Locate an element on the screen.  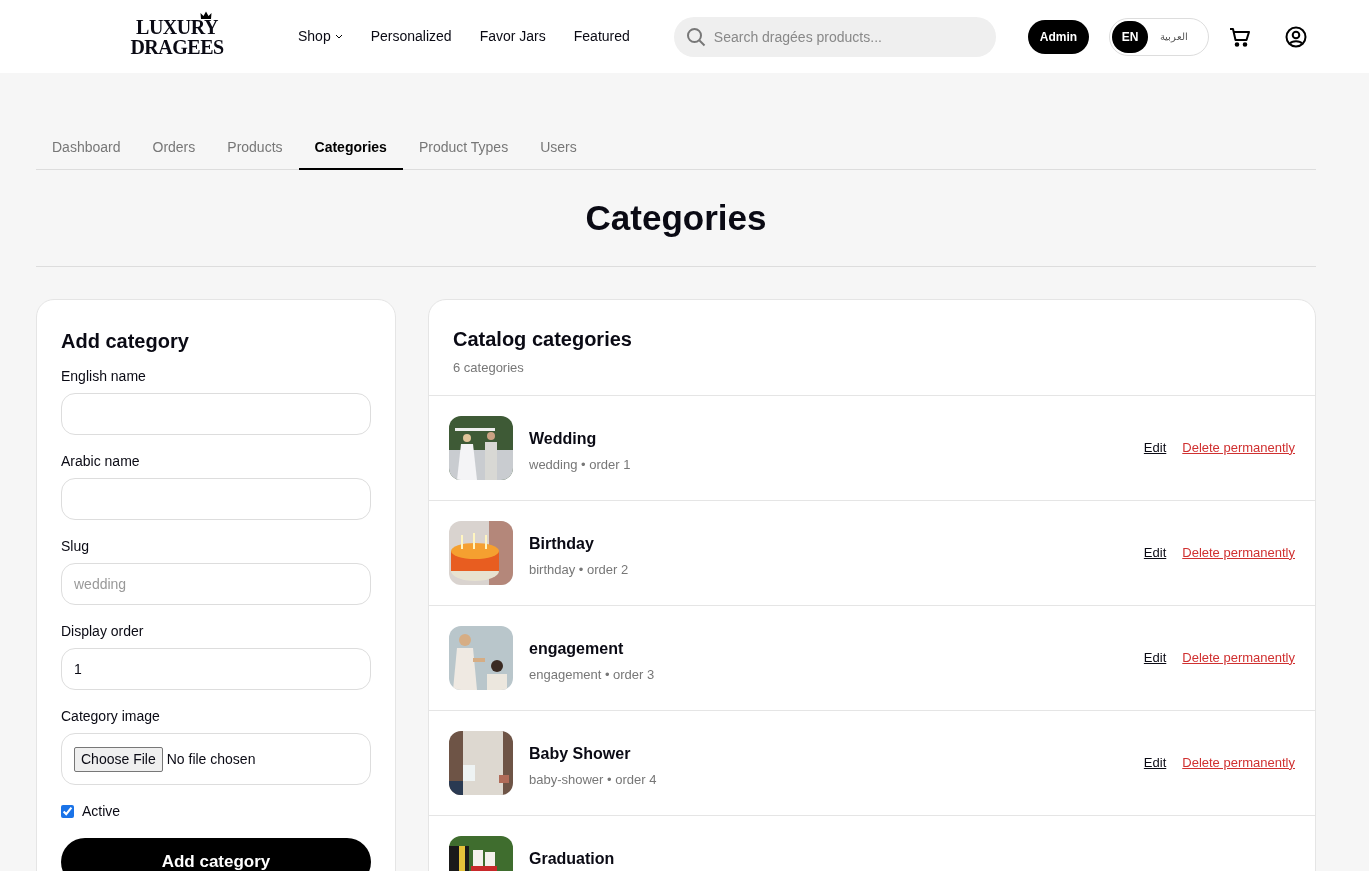
tab: Orders is located at coordinates (174, 148).